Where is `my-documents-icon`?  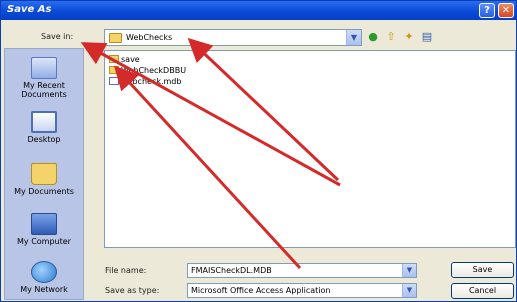
my-documents-icon is located at coordinates (44, 174).